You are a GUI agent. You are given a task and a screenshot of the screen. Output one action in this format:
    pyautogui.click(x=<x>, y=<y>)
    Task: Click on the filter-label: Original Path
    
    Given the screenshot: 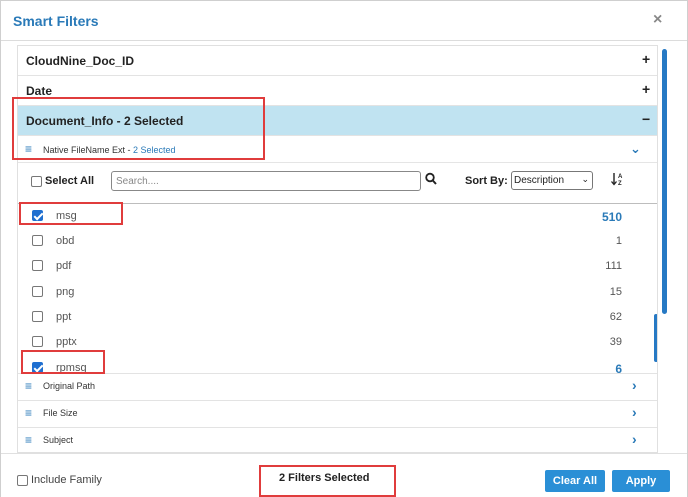 What is the action you would take?
    pyautogui.click(x=69, y=386)
    